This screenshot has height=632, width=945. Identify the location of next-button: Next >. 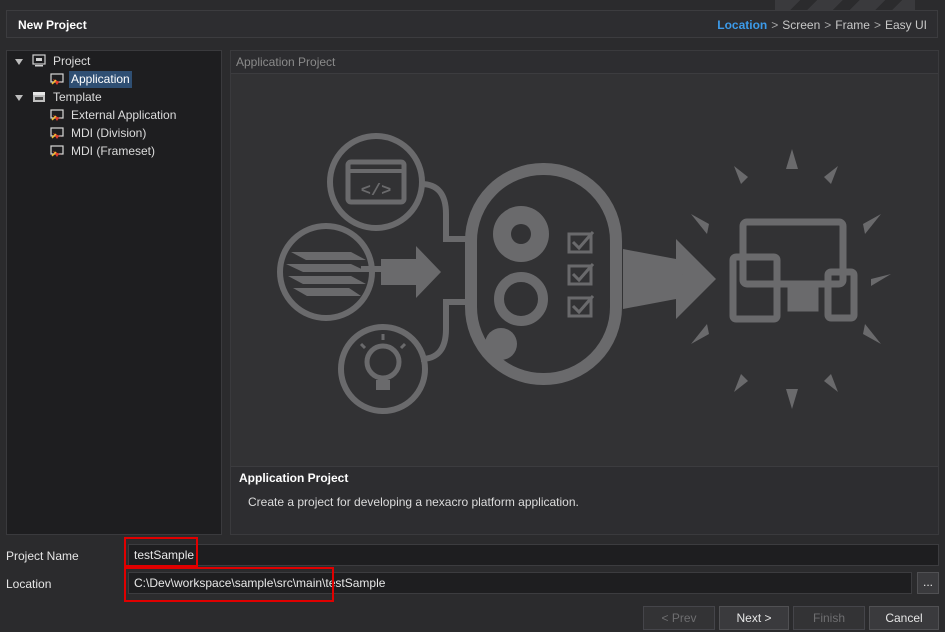
(754, 618).